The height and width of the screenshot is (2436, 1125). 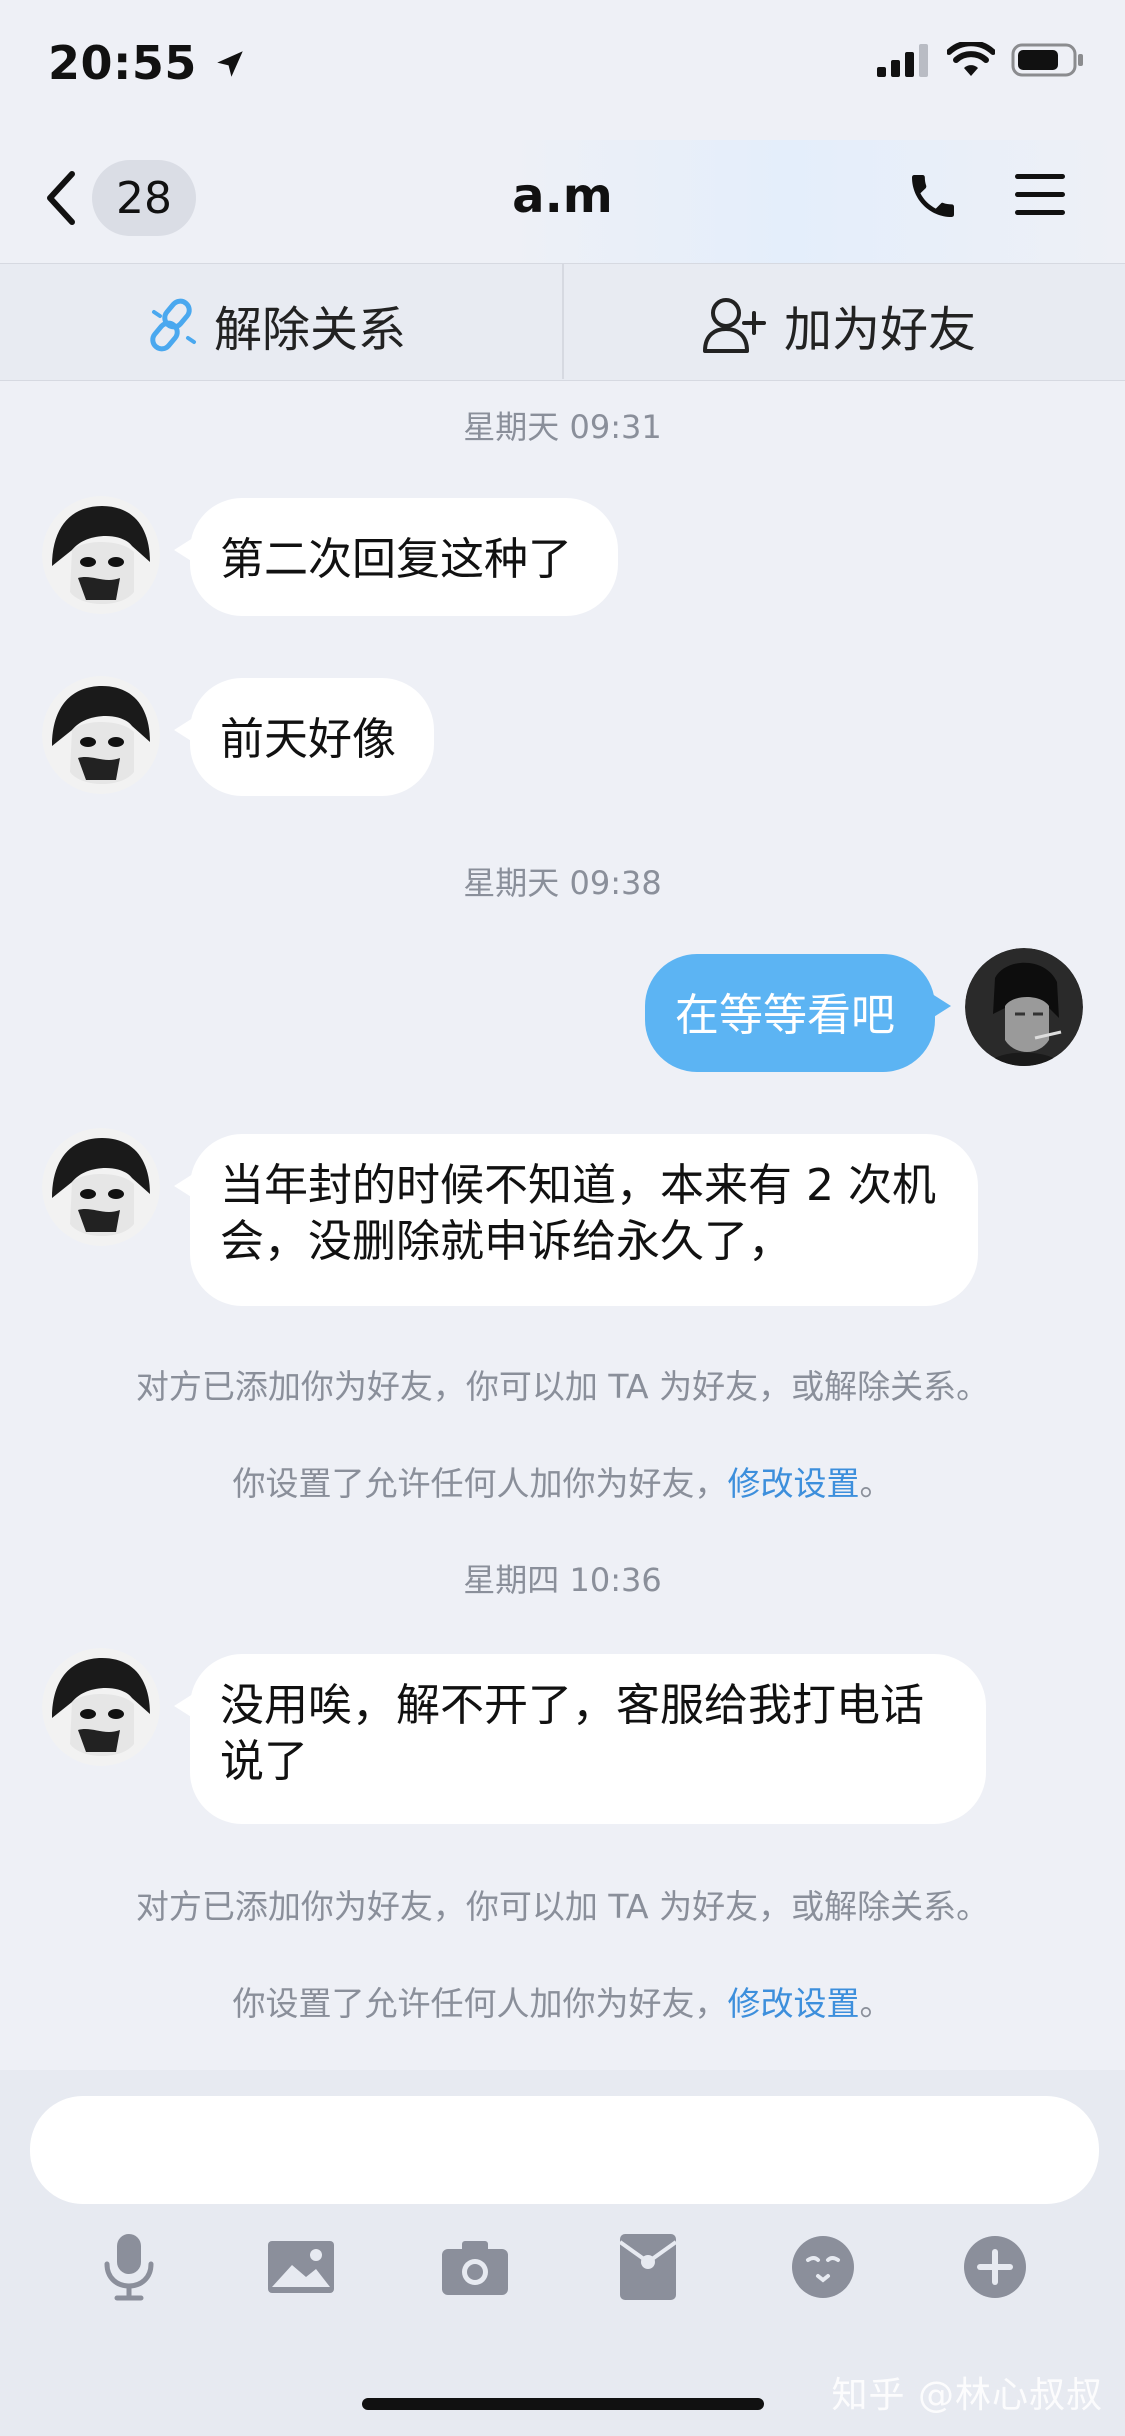 I want to click on red-packet-button, so click(x=648, y=2267).